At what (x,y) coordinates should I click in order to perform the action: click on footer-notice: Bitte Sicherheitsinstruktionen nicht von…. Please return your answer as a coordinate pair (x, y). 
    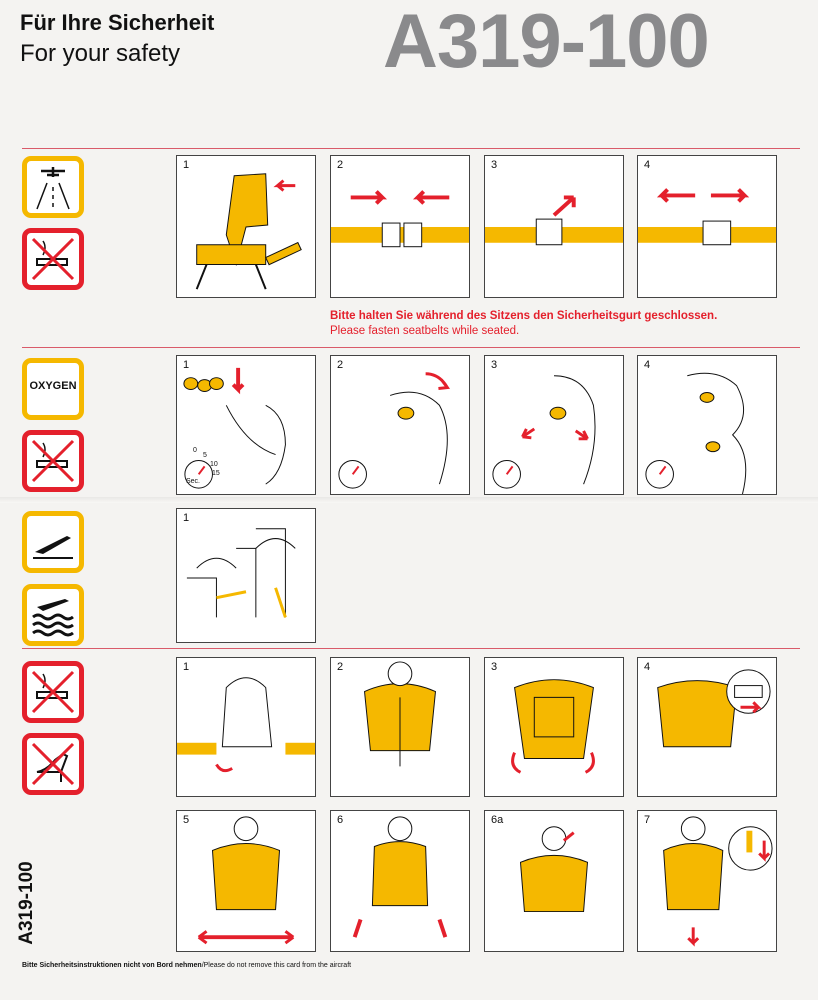
    Looking at the image, I should click on (186, 965).